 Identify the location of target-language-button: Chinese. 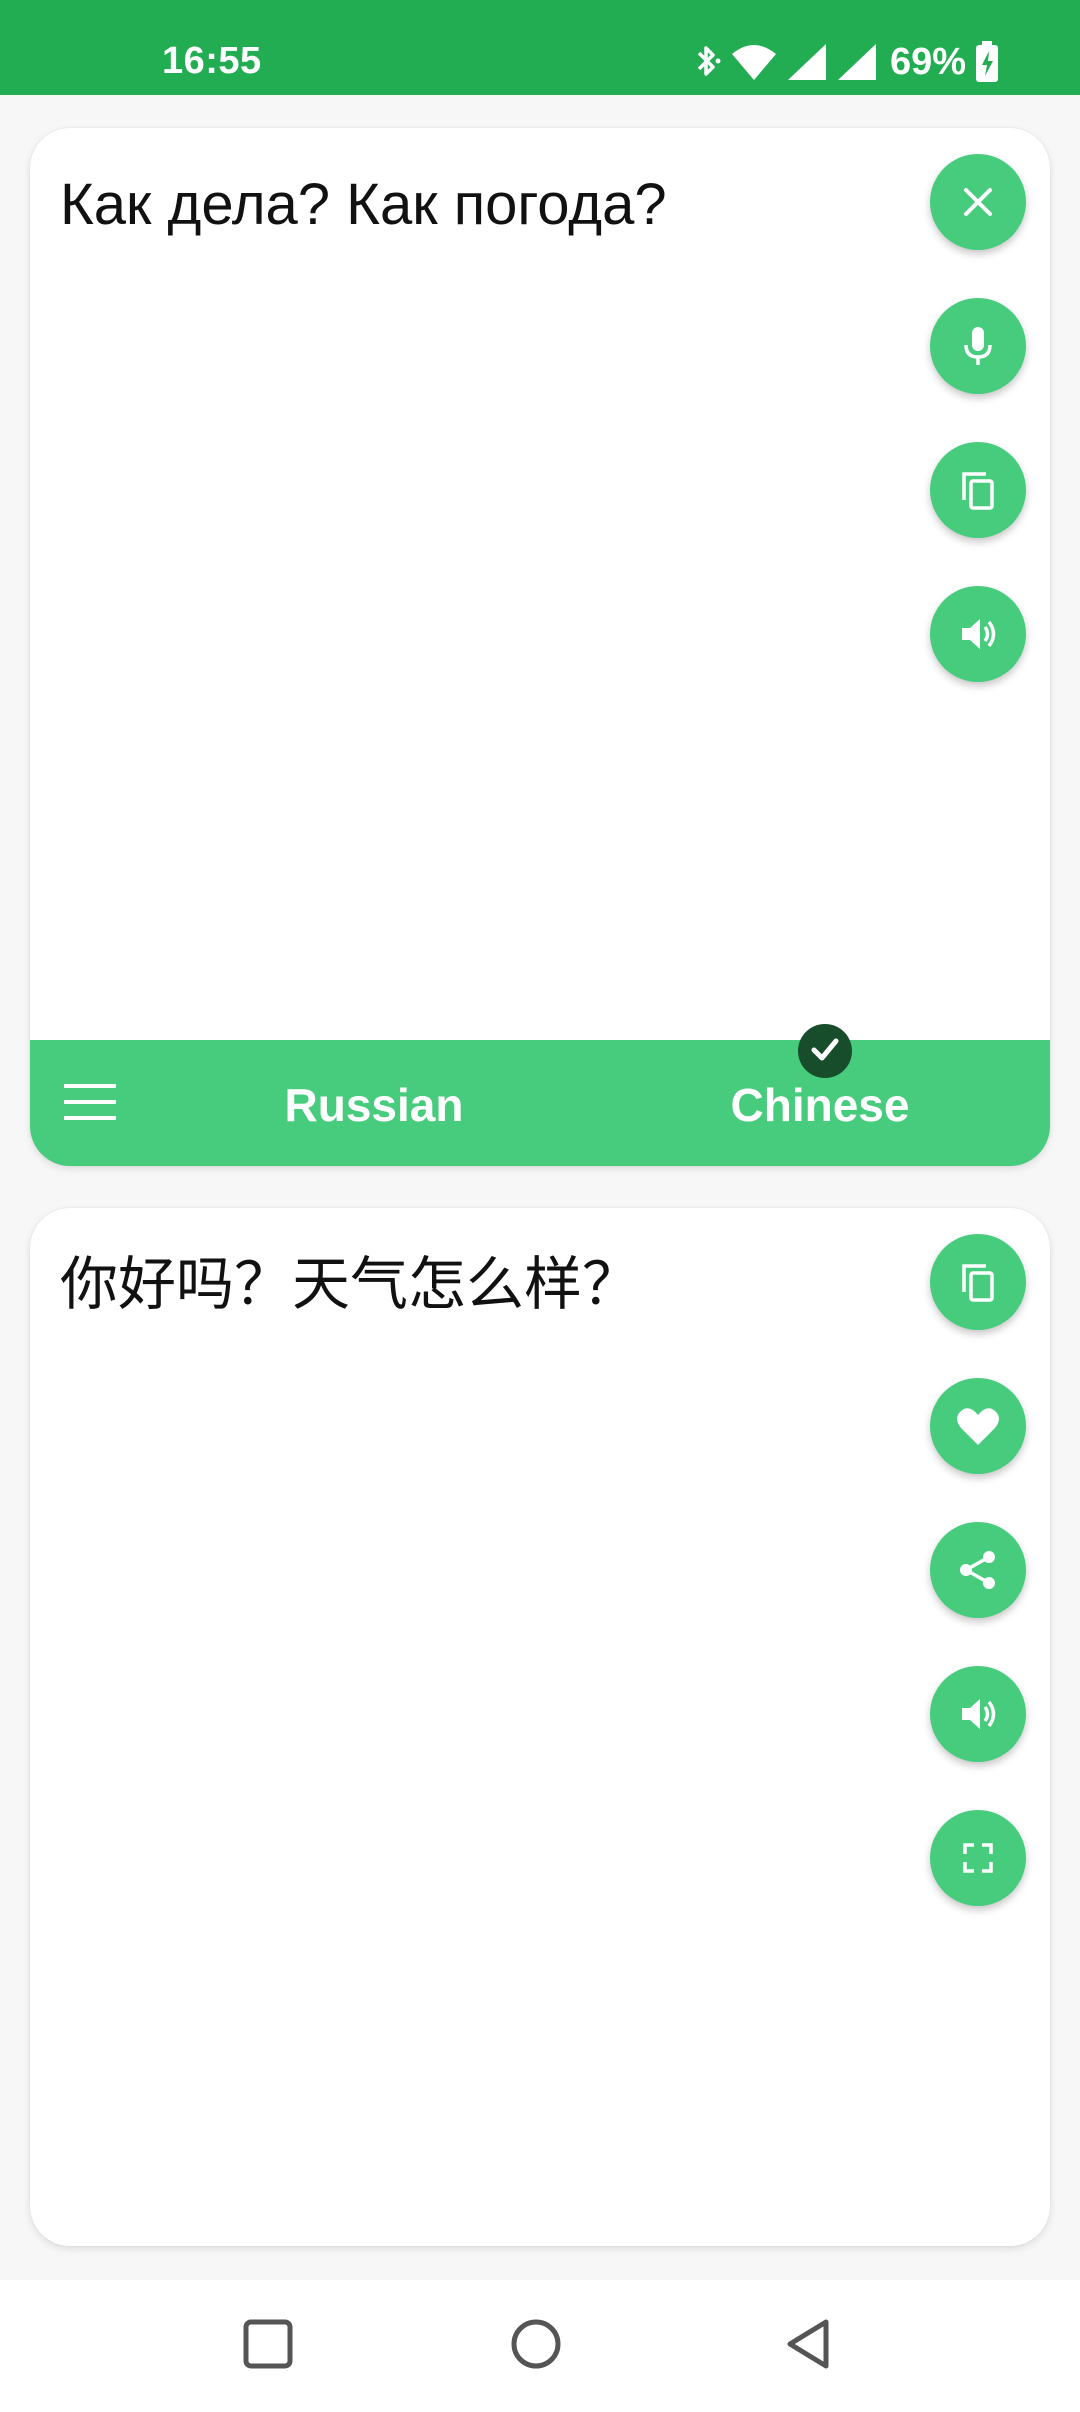
(820, 1105).